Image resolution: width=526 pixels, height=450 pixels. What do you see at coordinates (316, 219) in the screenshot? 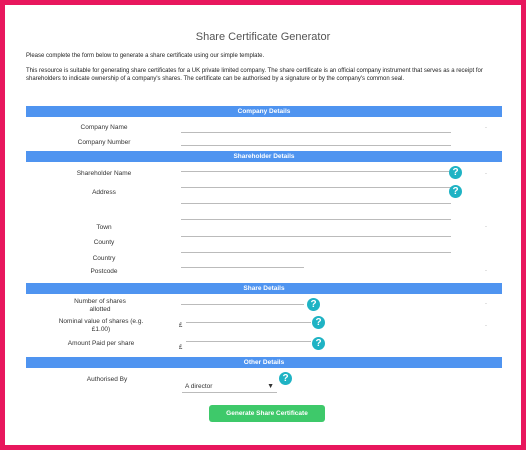
I see `town-input` at bounding box center [316, 219].